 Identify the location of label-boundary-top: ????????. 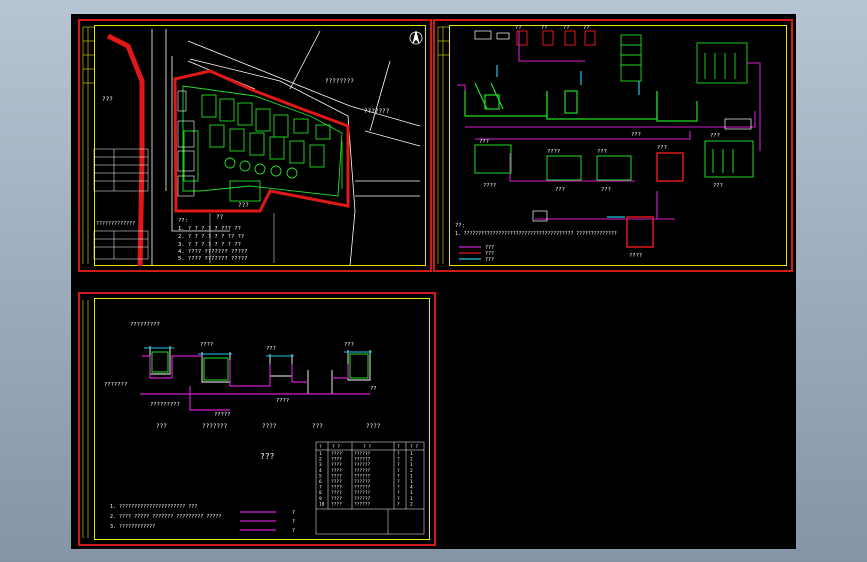
(339, 81).